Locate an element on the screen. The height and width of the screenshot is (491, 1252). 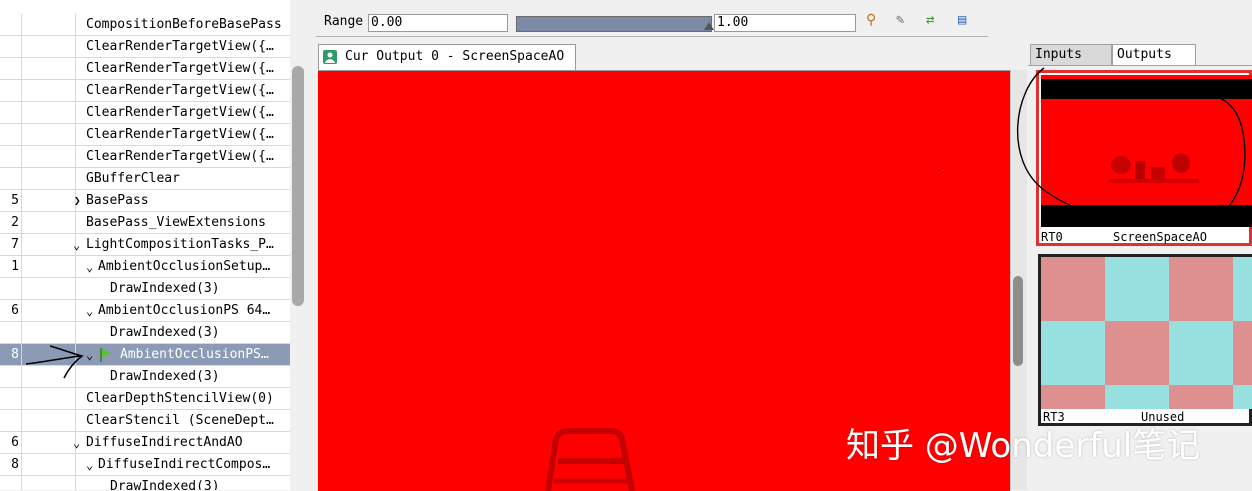
tree-row-label: BasePass_ViewExtensions is located at coordinates (176, 222).